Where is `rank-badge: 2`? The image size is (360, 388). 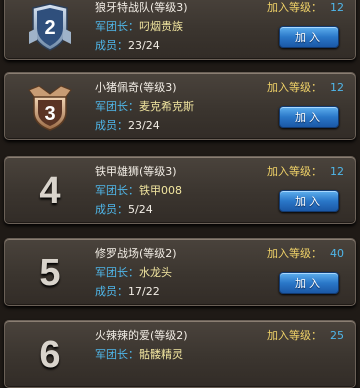
rank-badge: 2 is located at coordinates (50, 27).